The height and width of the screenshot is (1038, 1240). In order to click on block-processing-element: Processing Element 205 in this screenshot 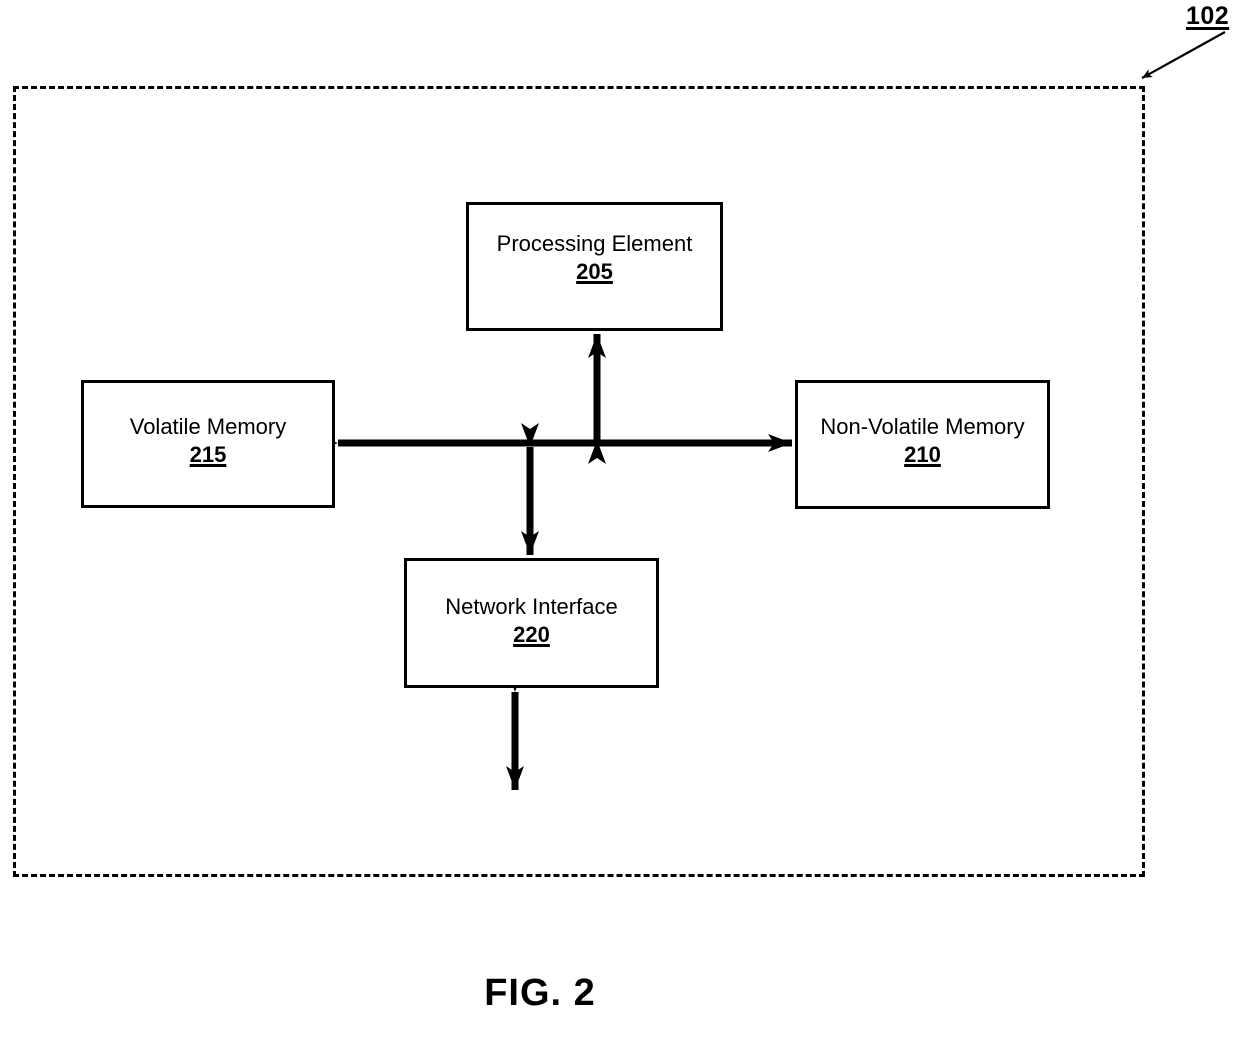, I will do `click(594, 266)`.